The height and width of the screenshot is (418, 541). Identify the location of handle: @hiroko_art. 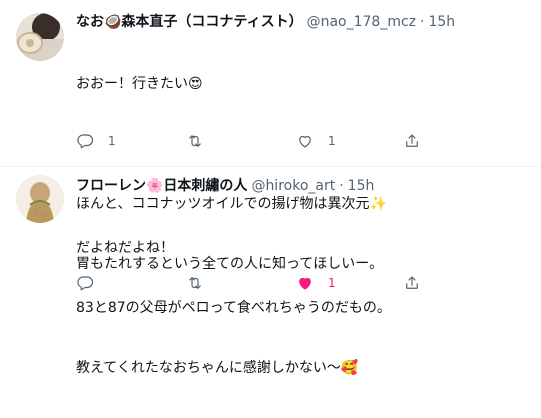
(293, 186).